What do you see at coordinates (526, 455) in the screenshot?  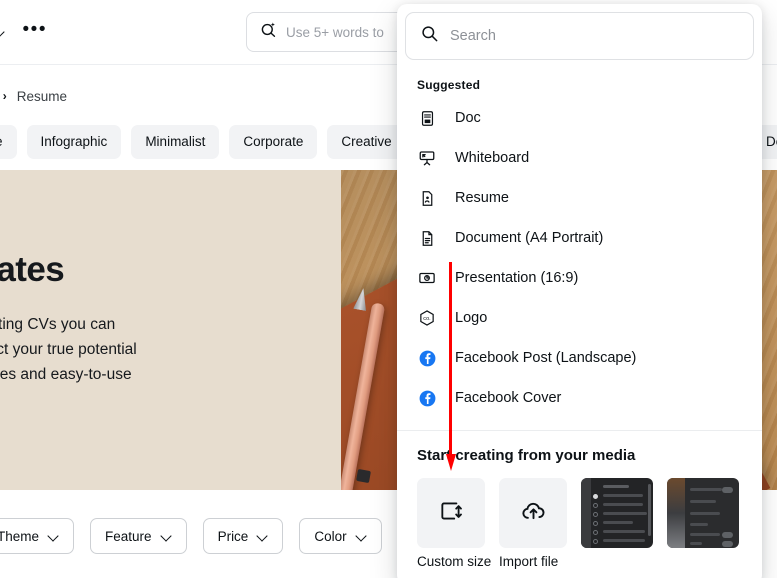 I see `media-section-title: Start creating from your media` at bounding box center [526, 455].